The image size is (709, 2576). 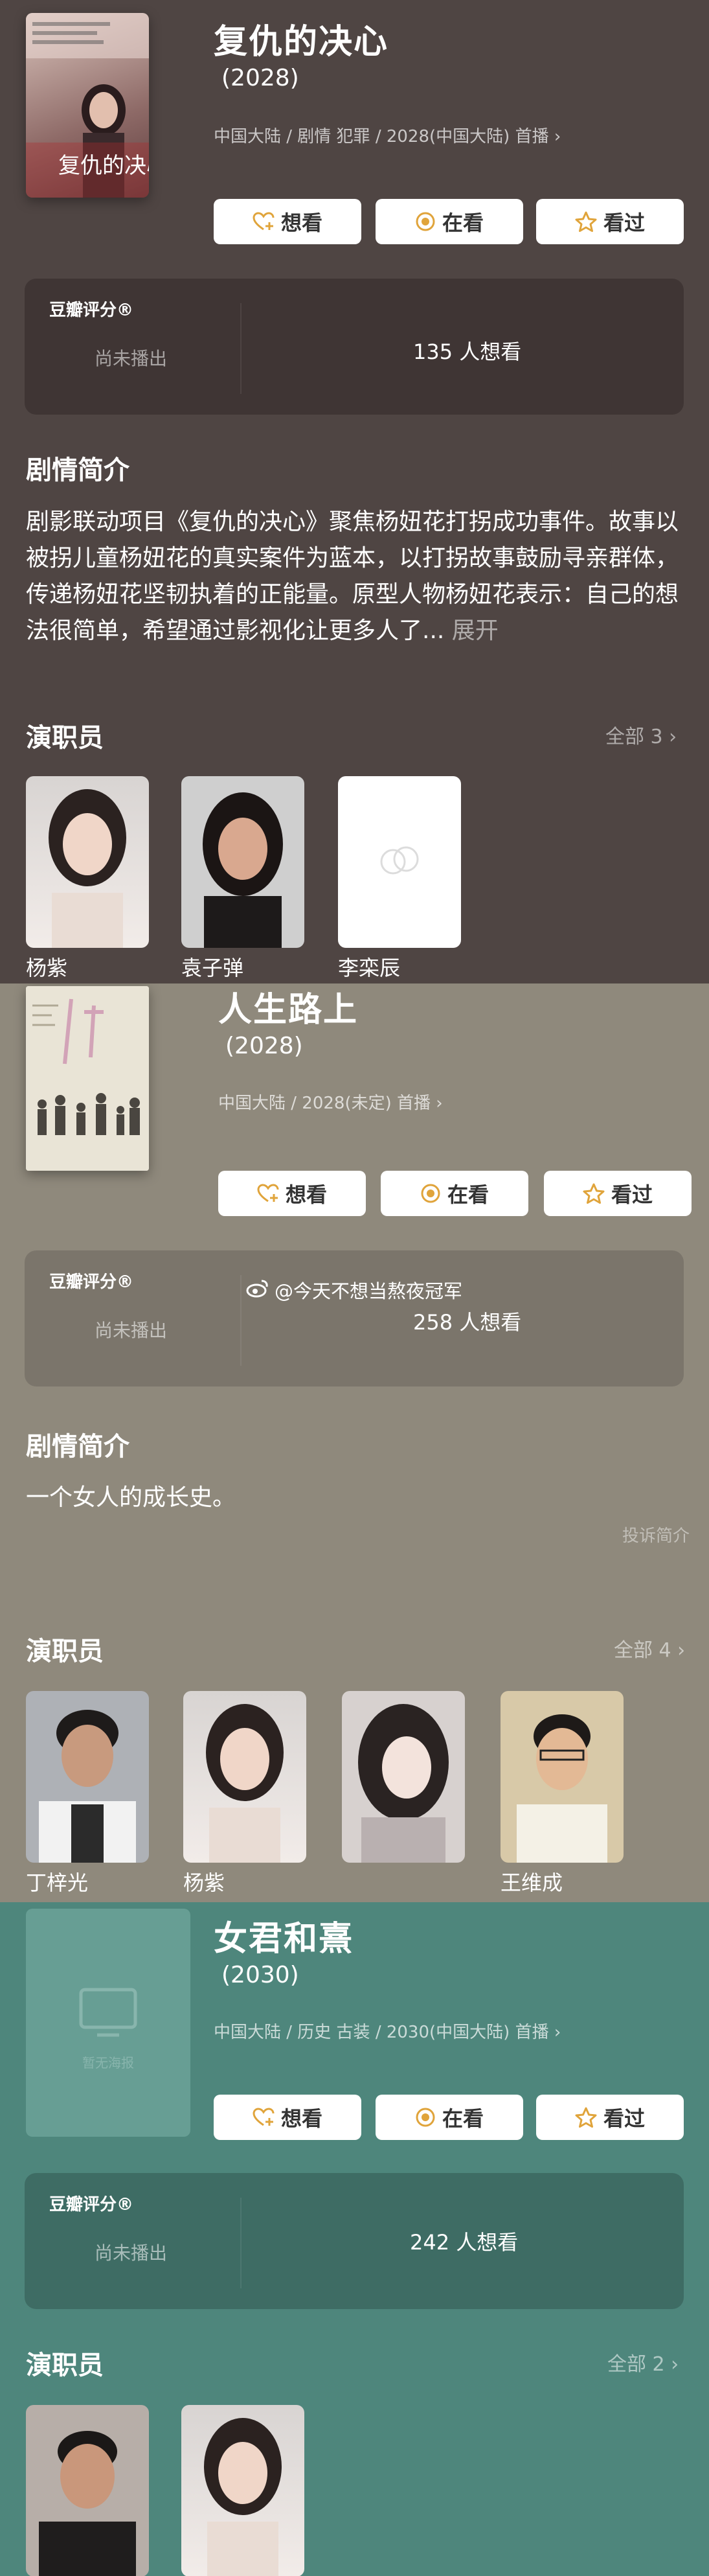 I want to click on rating-panel: 豆瓣评分® 尚未播出 242 人想看, so click(x=354, y=2241).